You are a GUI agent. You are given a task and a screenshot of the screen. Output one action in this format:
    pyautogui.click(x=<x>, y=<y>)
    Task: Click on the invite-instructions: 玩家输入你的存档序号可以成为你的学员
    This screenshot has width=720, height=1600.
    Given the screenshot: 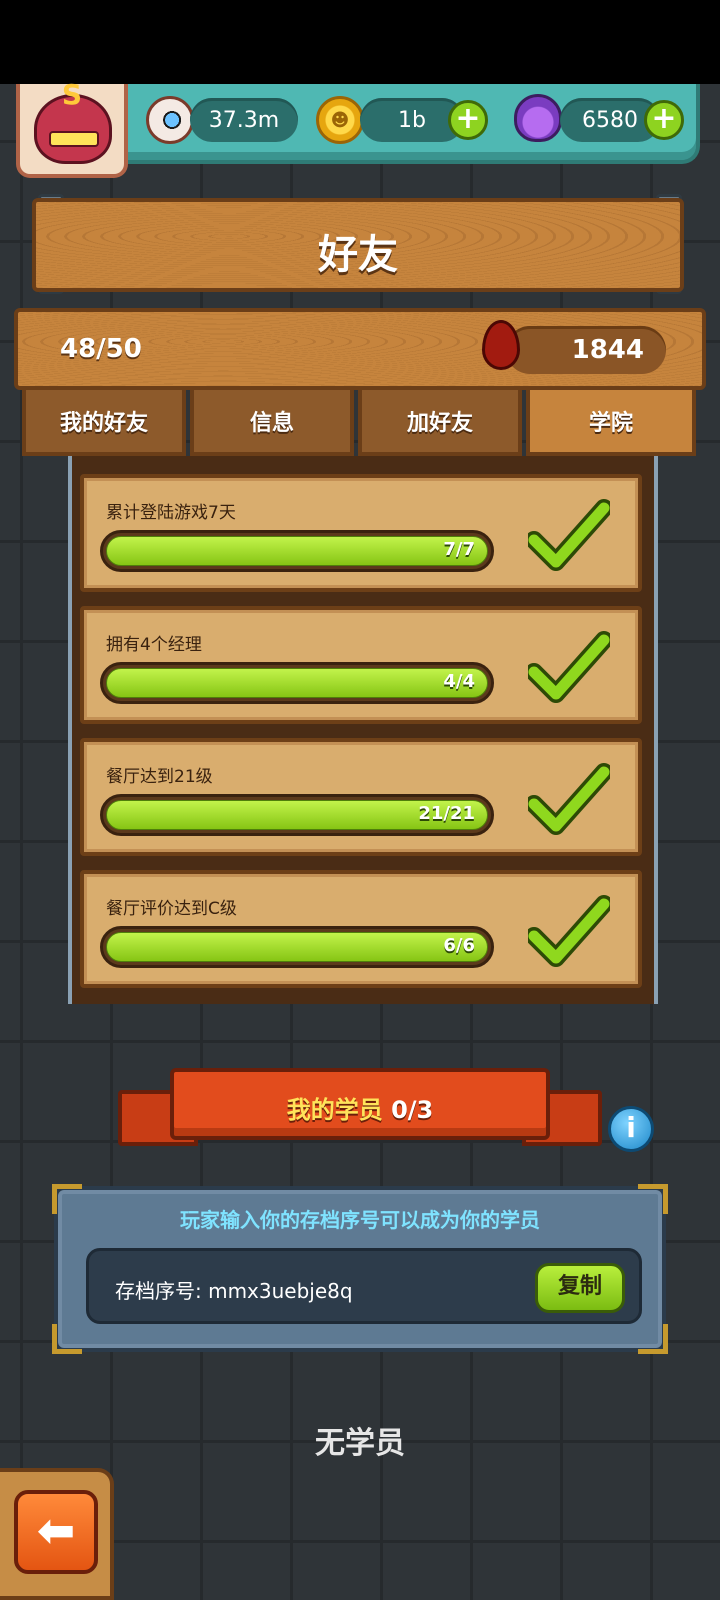 What is the action you would take?
    pyautogui.click(x=360, y=1220)
    